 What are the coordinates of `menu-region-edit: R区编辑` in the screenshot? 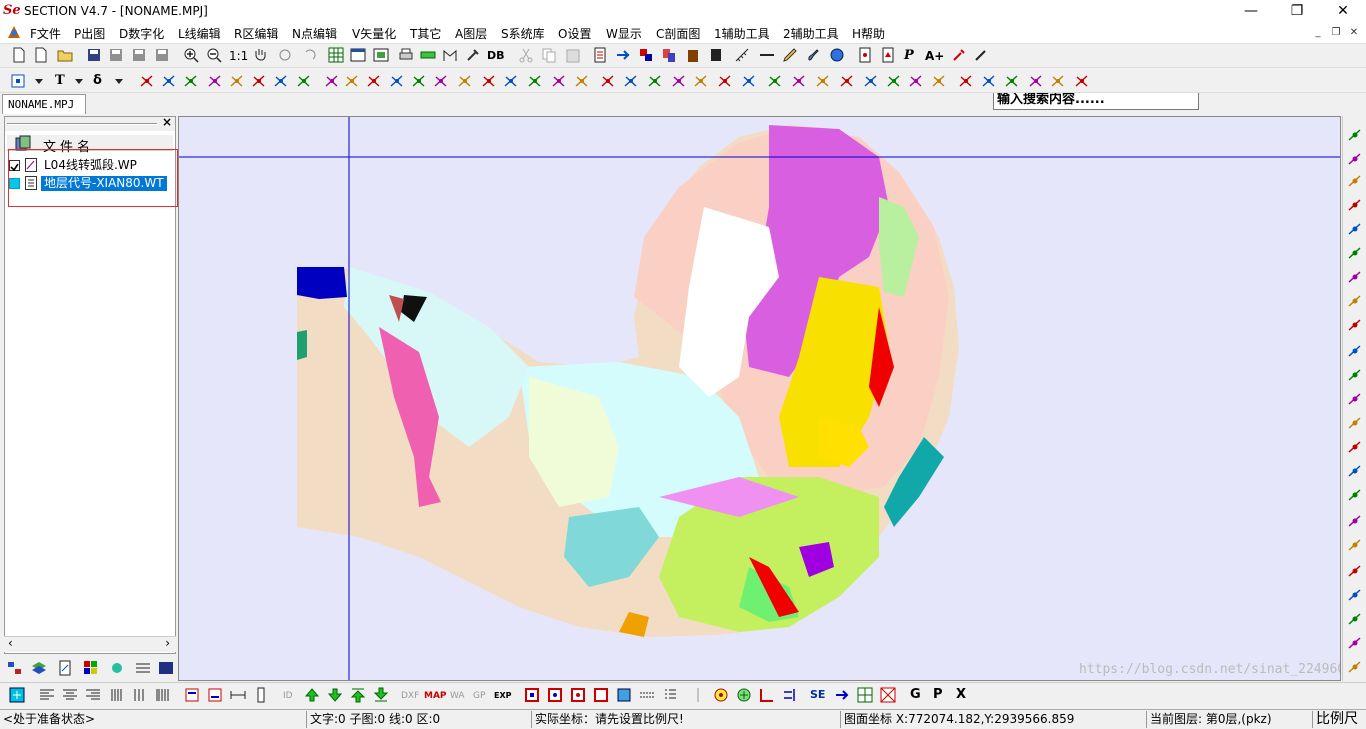 It's located at (256, 33).